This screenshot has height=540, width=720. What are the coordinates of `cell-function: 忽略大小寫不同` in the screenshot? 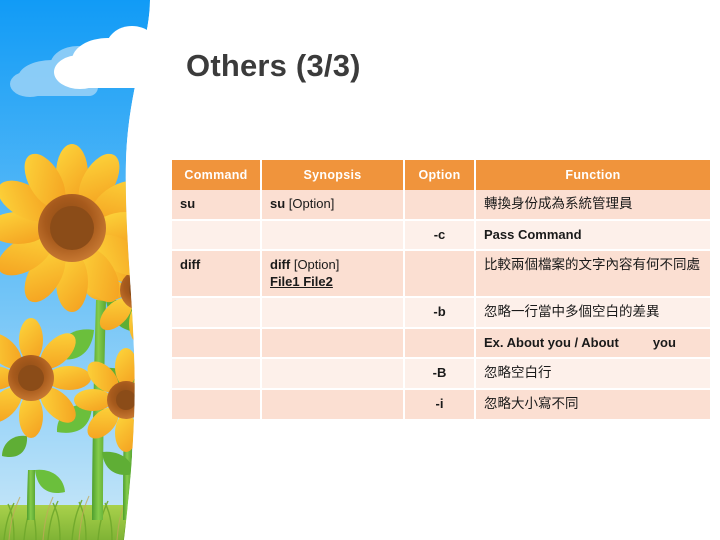 It's located at (592, 405).